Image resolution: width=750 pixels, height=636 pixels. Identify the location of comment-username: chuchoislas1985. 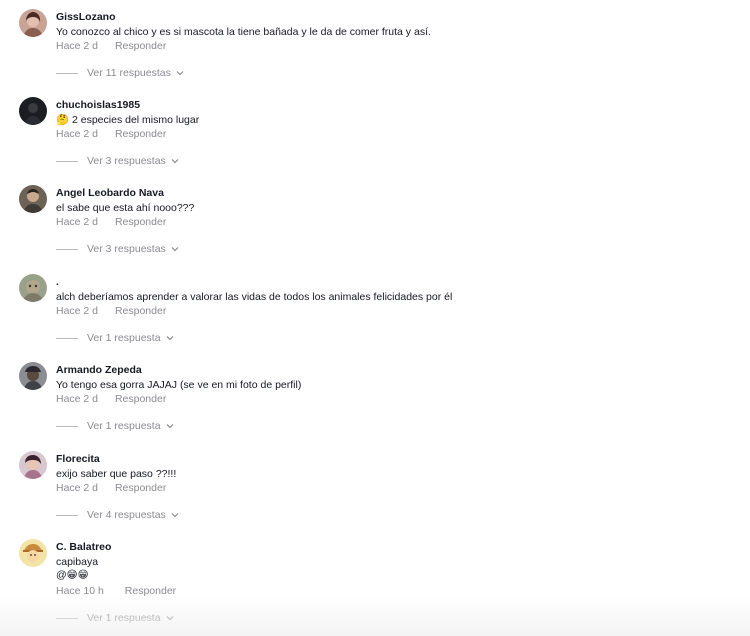
(98, 105).